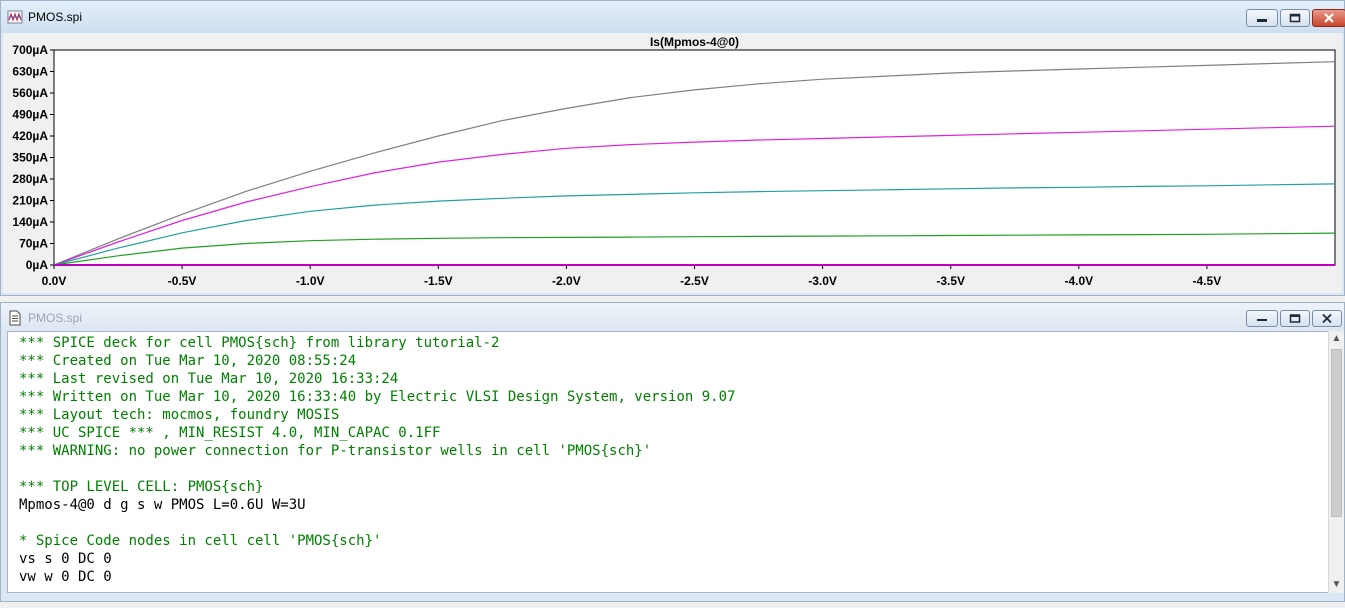  I want to click on scroll-up-arrow-icon: ▲, so click(1336, 339).